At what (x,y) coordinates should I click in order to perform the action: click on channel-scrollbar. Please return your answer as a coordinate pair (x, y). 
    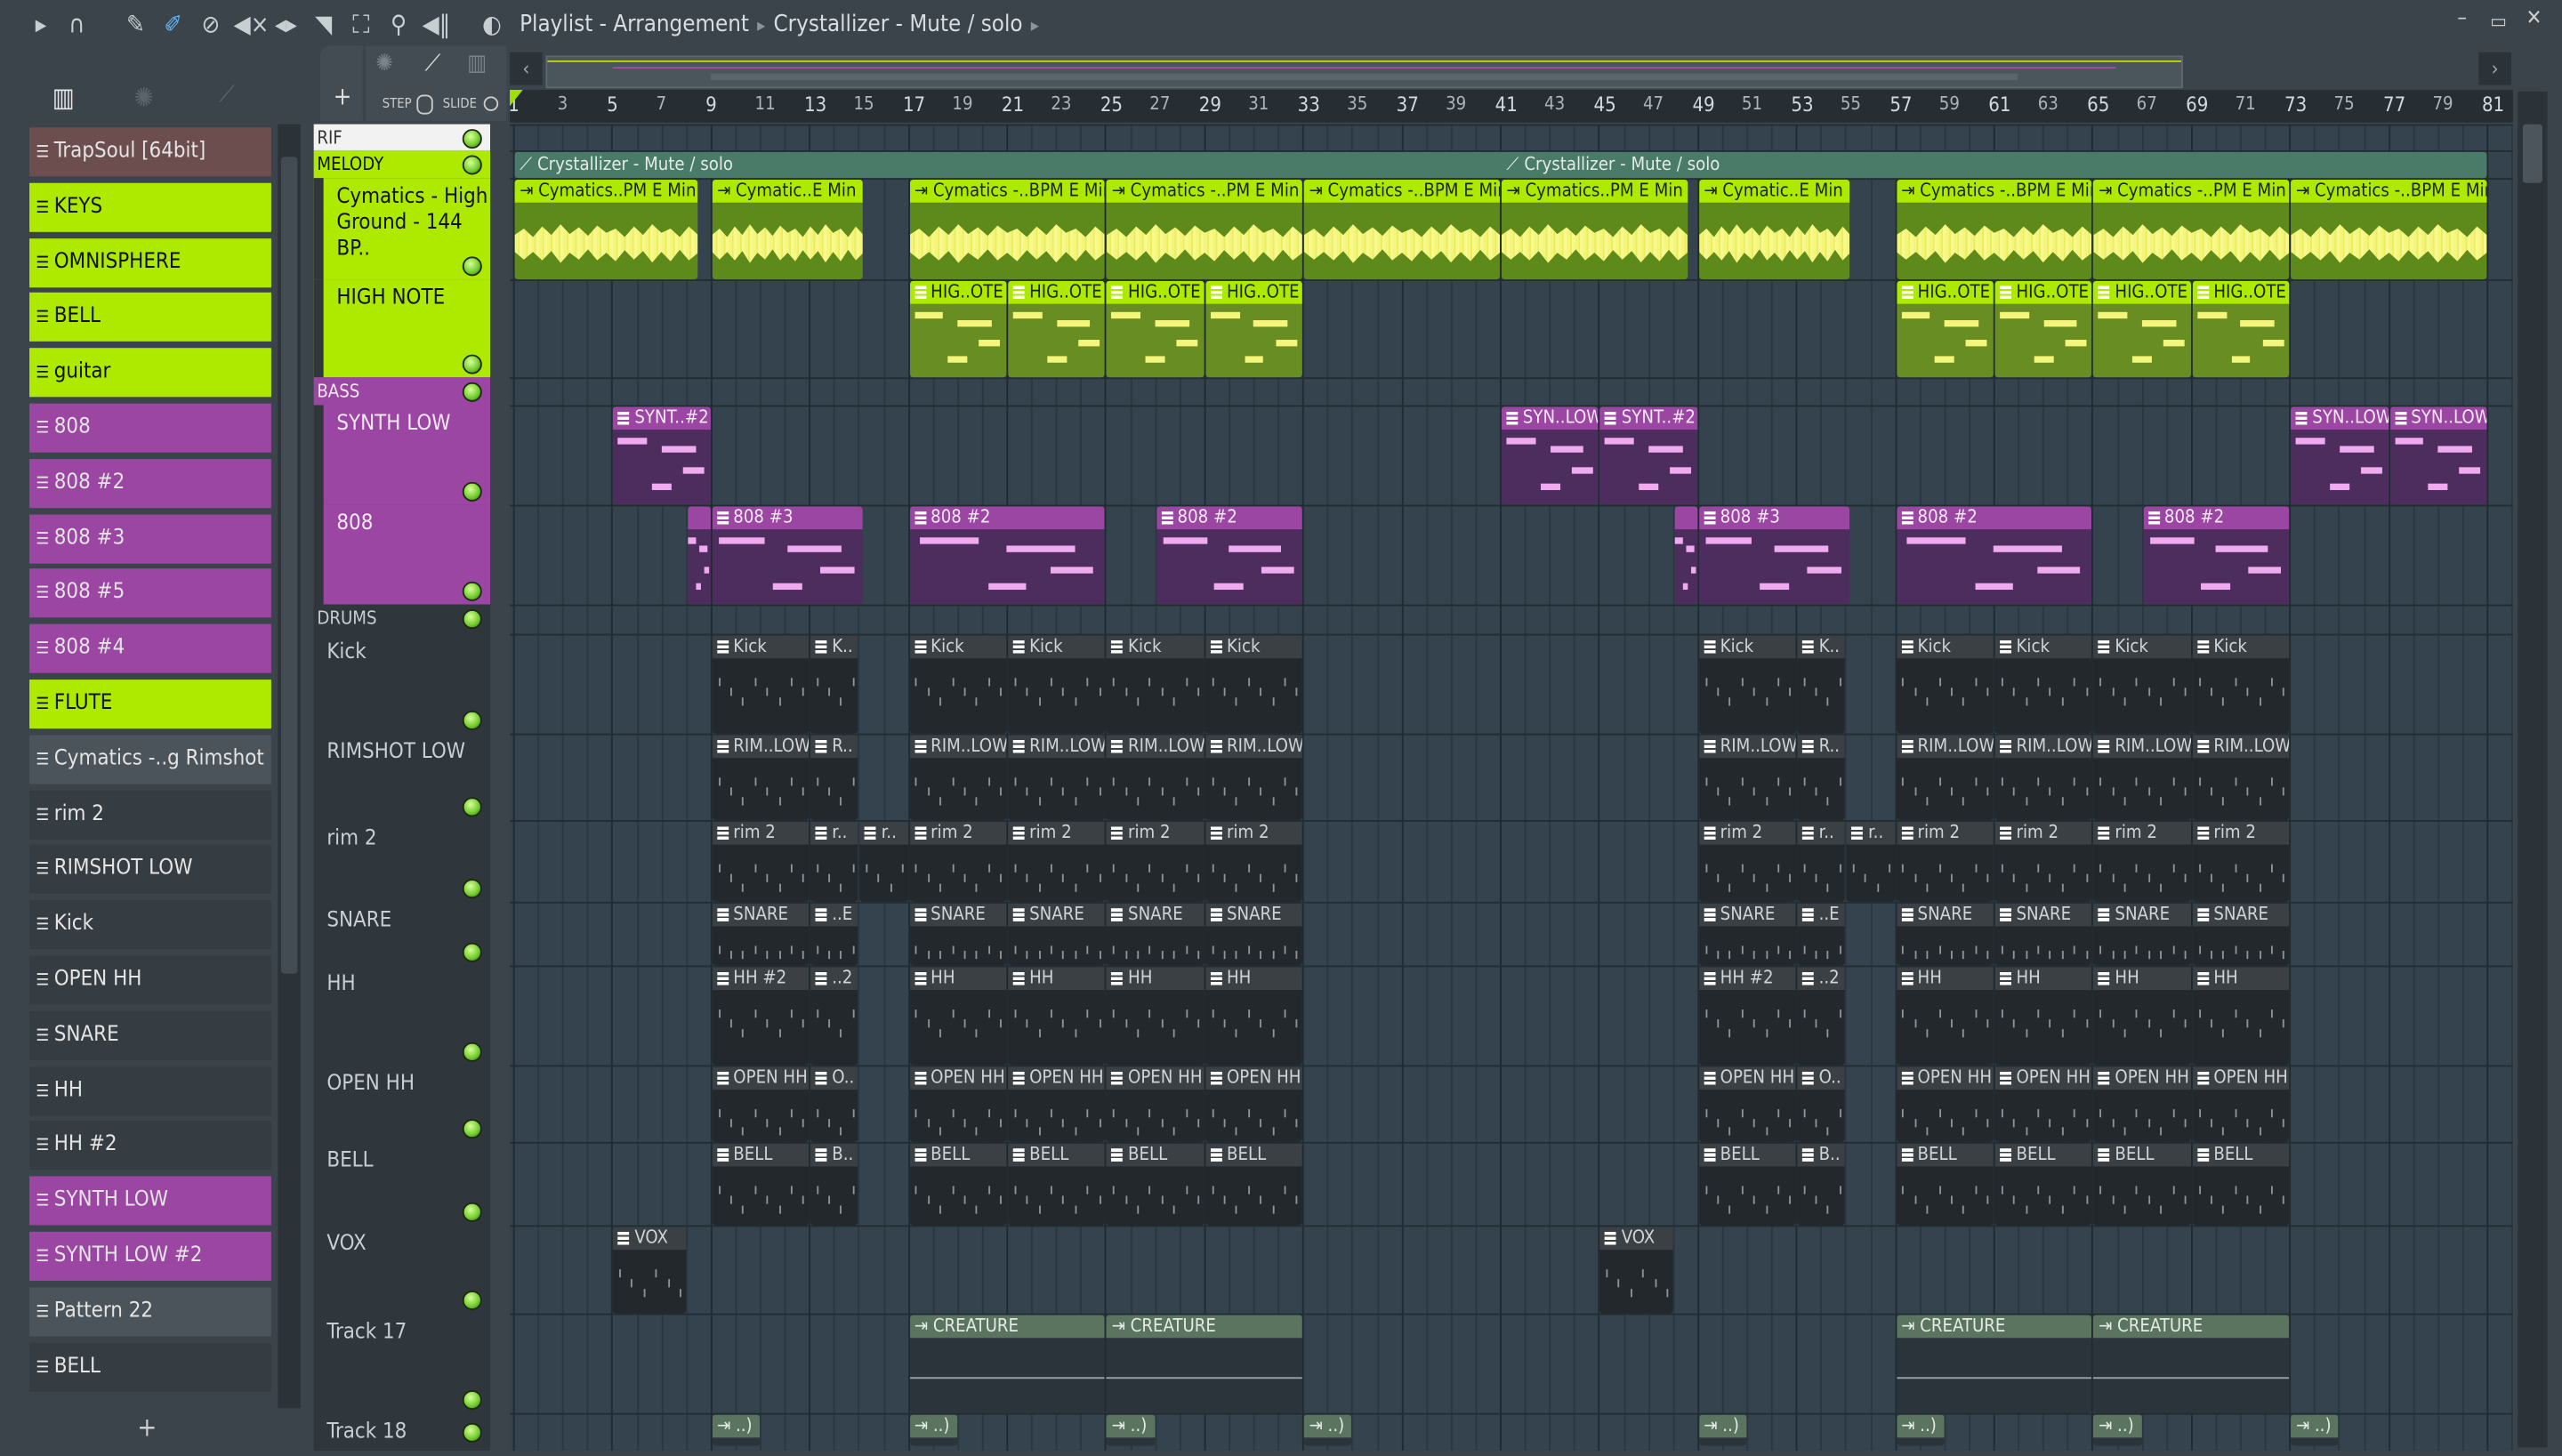
    Looking at the image, I should click on (289, 766).